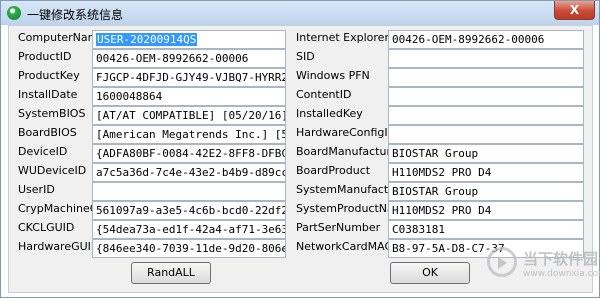 The width and height of the screenshot is (600, 298). Describe the element at coordinates (486, 115) in the screenshot. I see `installed-key-field` at that location.